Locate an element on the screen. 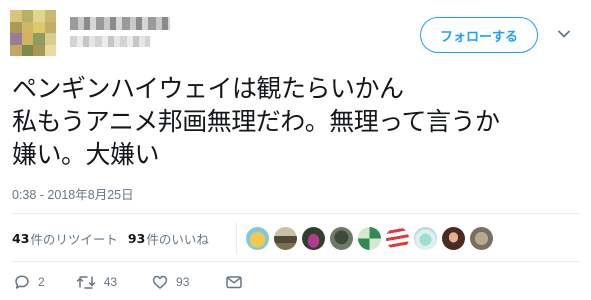 Image resolution: width=591 pixels, height=300 pixels. retweet-count-link: 43 件のリツイート is located at coordinates (65, 238).